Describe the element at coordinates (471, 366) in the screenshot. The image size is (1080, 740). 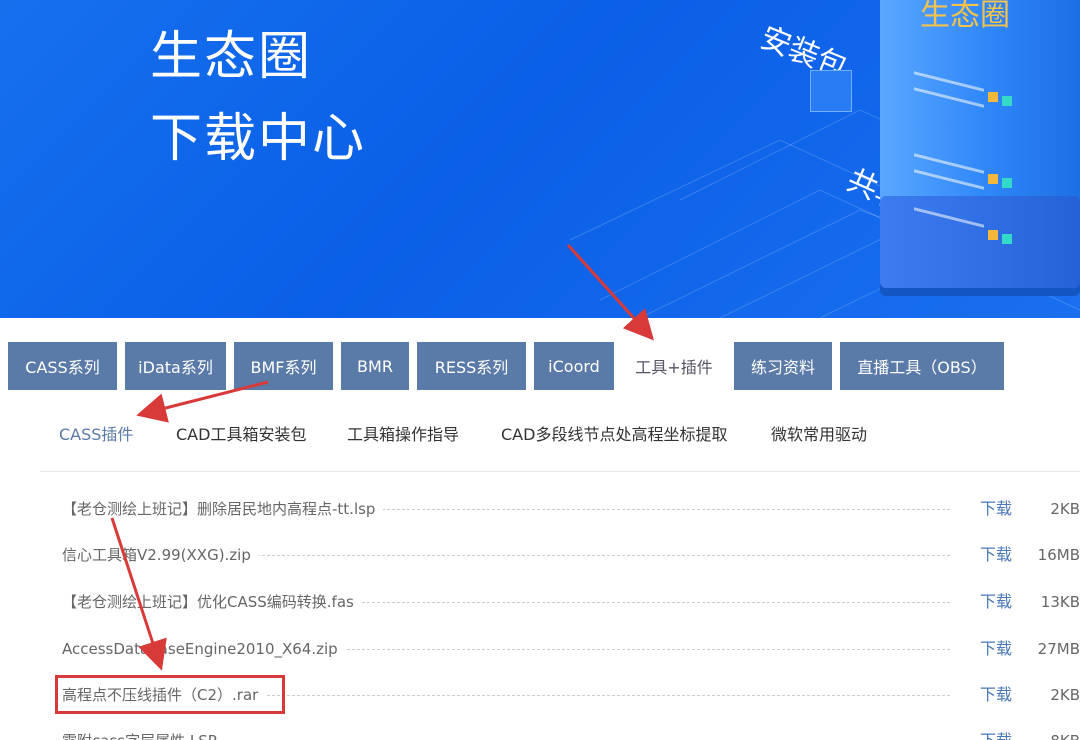
I see `tab-ress: RESS系列` at that location.